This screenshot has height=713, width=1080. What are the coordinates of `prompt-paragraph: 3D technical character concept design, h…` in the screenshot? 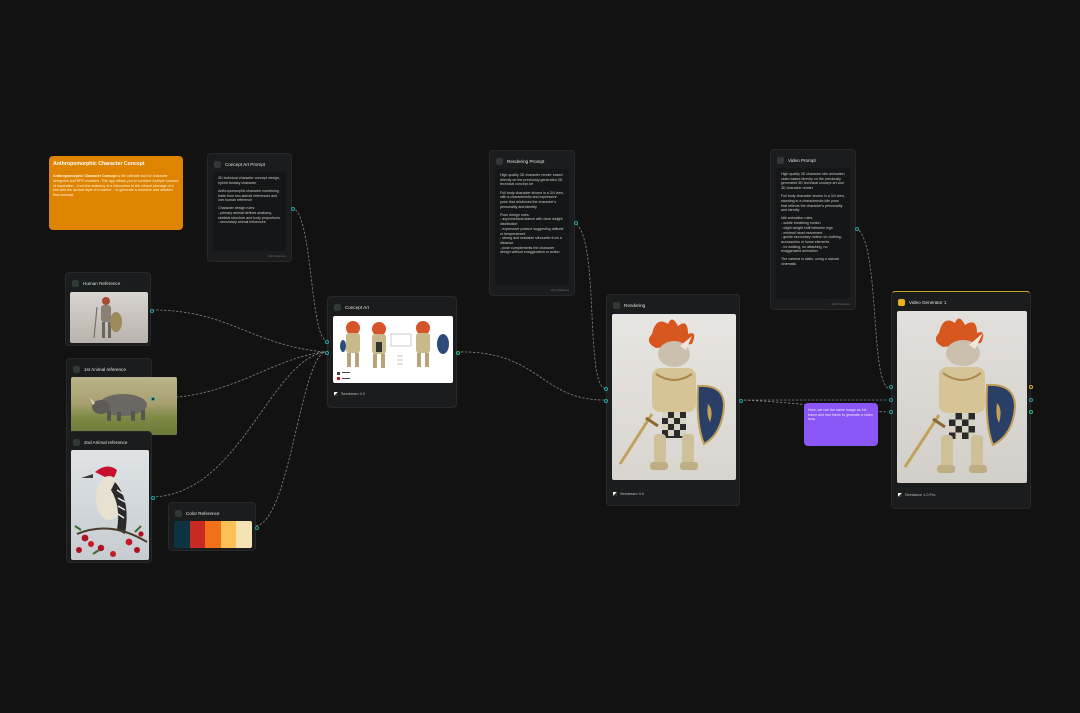 It's located at (249, 180).